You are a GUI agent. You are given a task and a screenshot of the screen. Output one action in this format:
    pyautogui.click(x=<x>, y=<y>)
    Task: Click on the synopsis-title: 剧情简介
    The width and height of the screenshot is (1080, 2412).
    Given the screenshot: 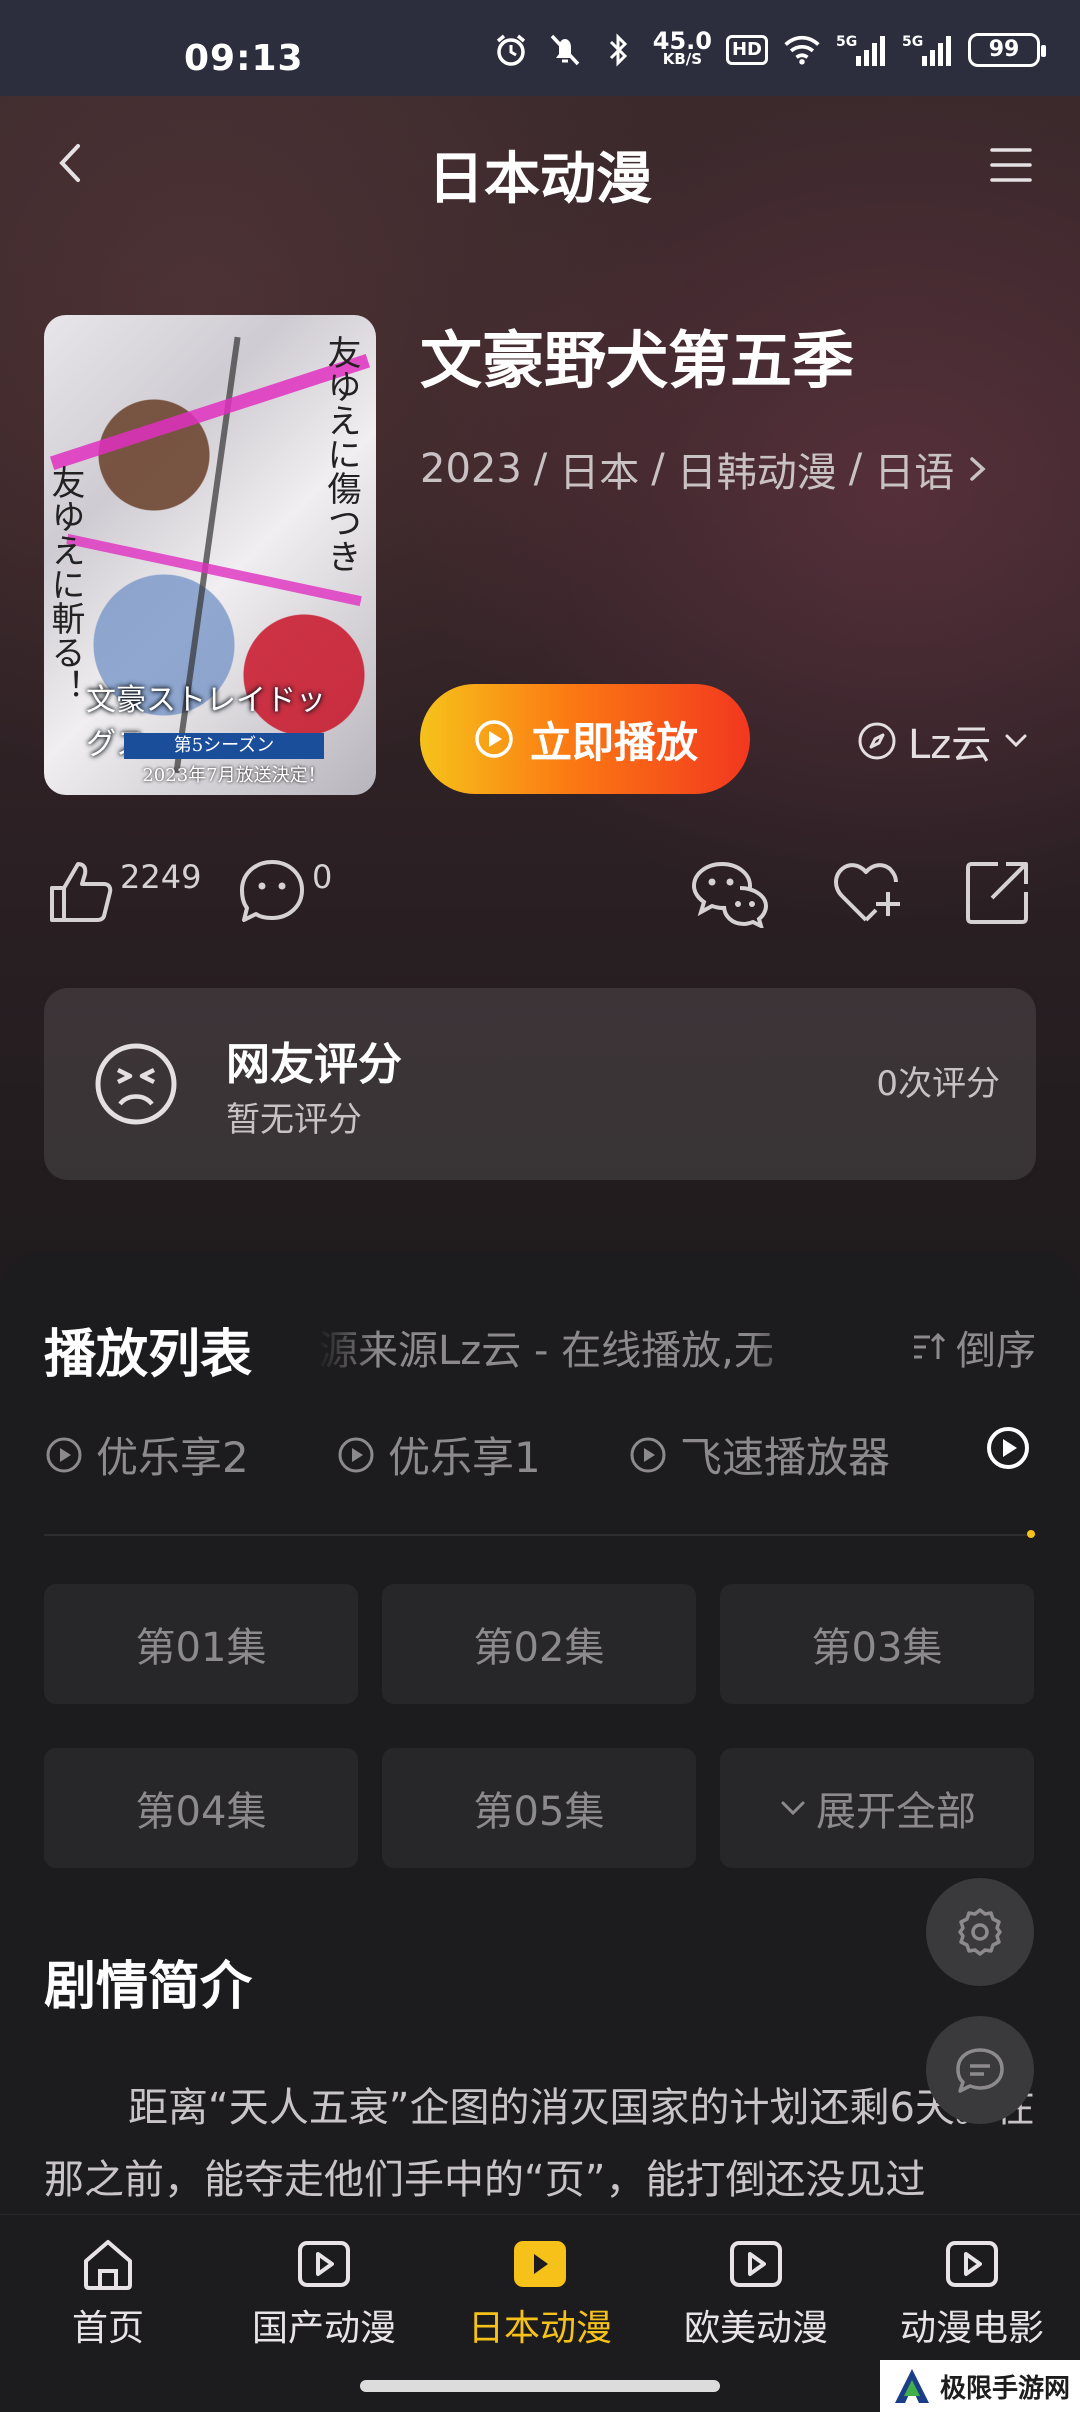 What is the action you would take?
    pyautogui.click(x=148, y=1987)
    